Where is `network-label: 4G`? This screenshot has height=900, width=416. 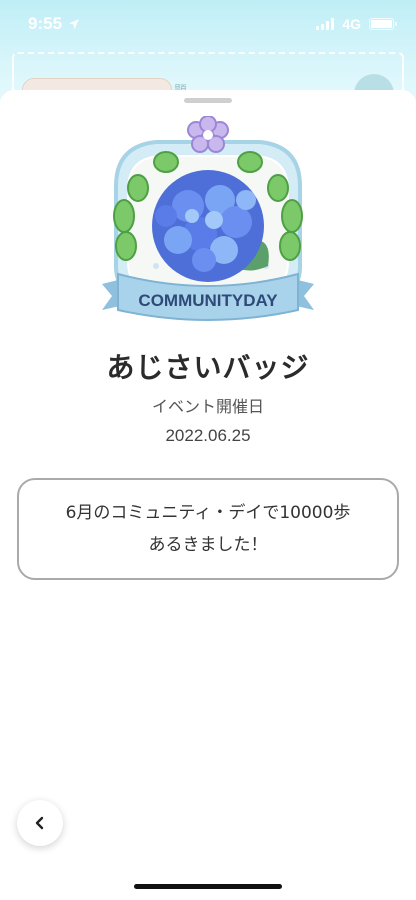
network-label: 4G is located at coordinates (351, 24).